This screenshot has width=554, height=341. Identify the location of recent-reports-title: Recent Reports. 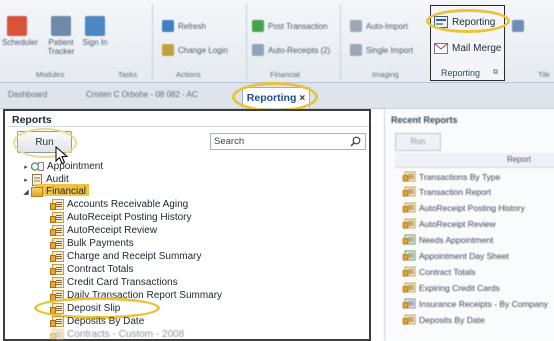
(424, 120).